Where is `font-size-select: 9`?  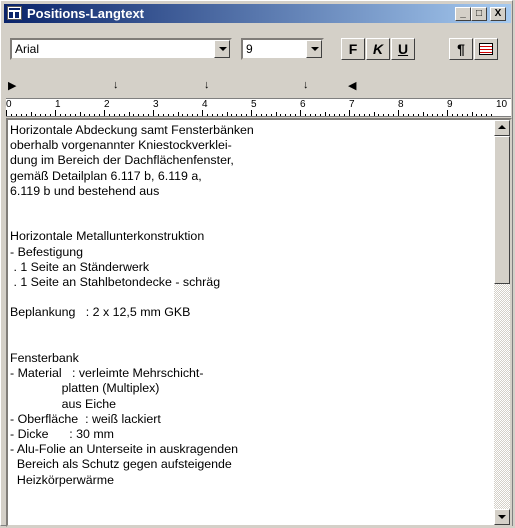
font-size-select: 9 is located at coordinates (282, 49).